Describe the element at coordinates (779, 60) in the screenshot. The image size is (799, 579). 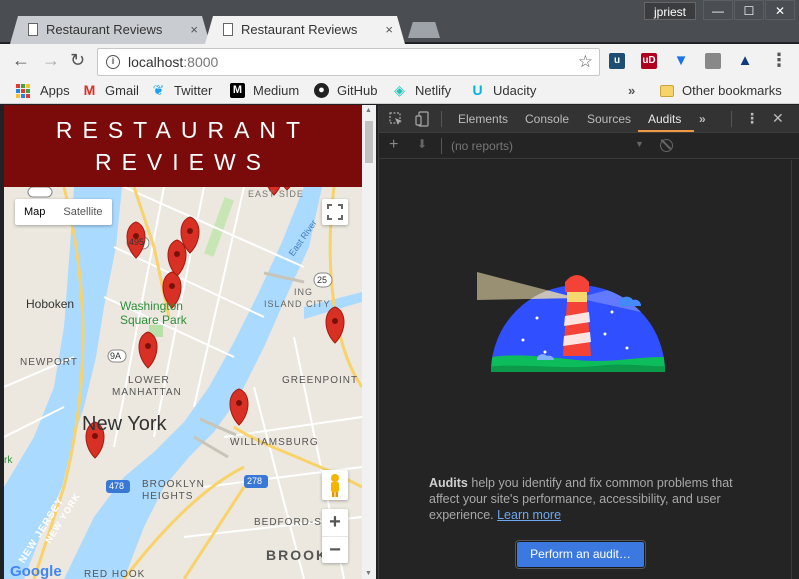
I see `browser-menu-icon: ⋮` at that location.